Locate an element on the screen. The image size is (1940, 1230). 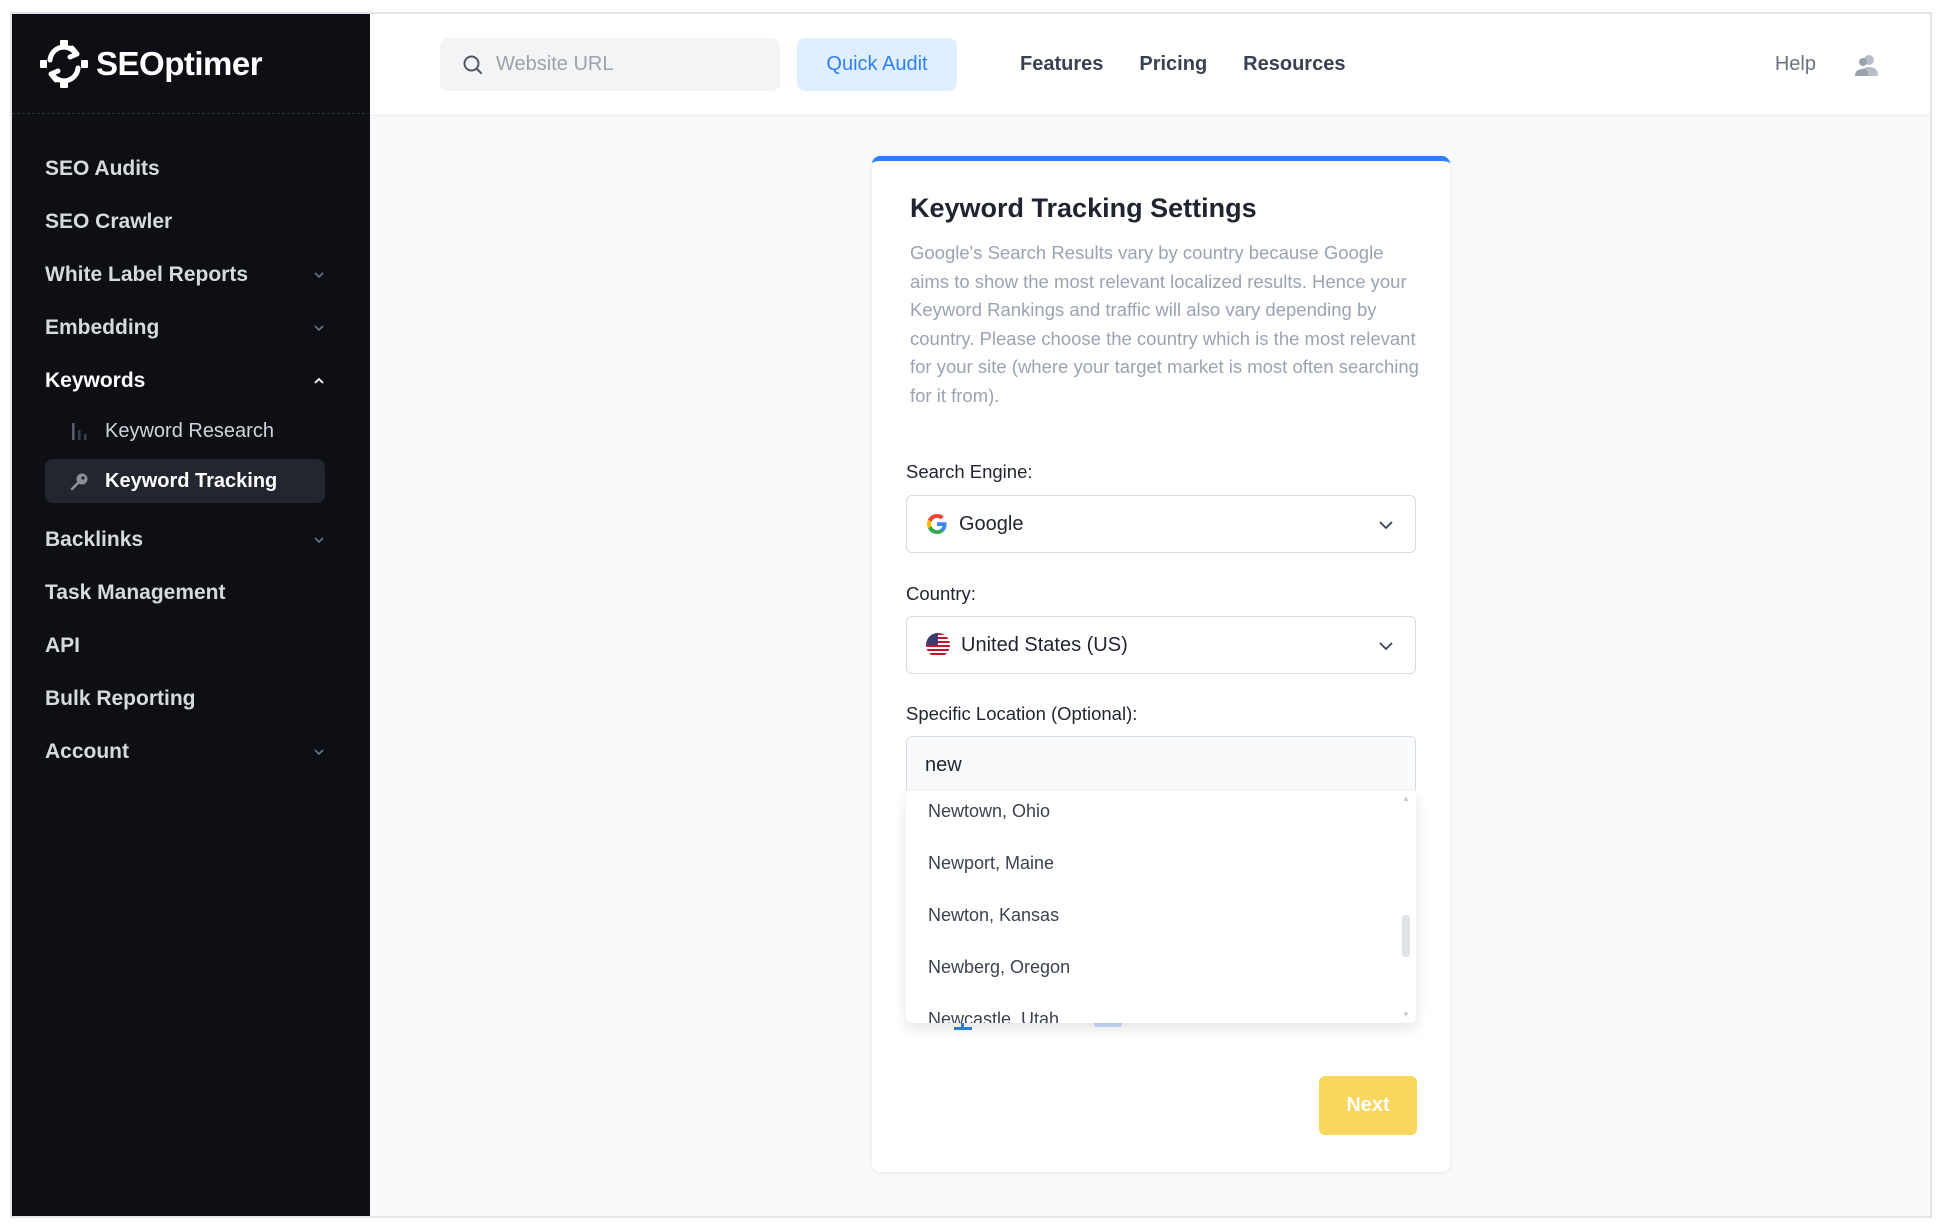
website-url-search is located at coordinates (610, 64).